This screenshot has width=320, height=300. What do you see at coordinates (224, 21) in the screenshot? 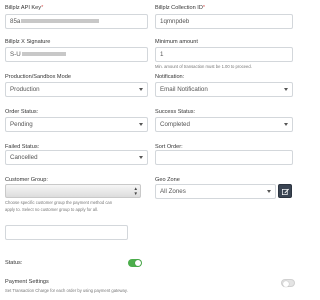
I see `collection-id-input: 1qmnpdeb` at bounding box center [224, 21].